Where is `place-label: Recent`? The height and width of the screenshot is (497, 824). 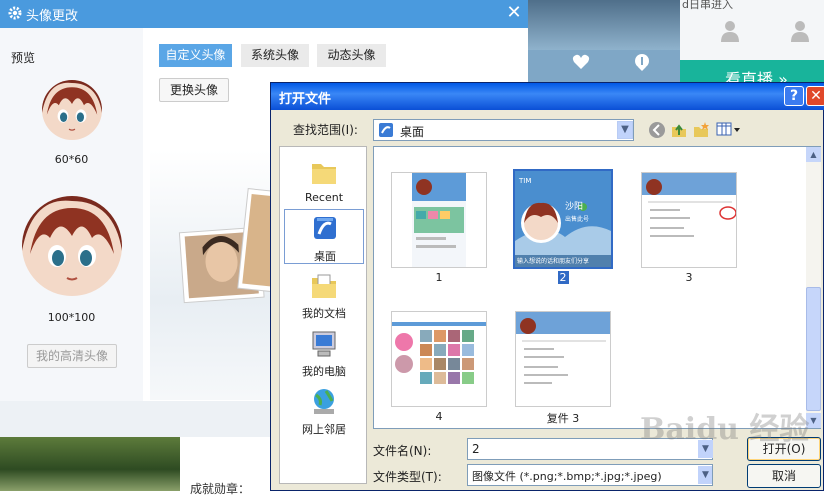 place-label: Recent is located at coordinates (324, 197).